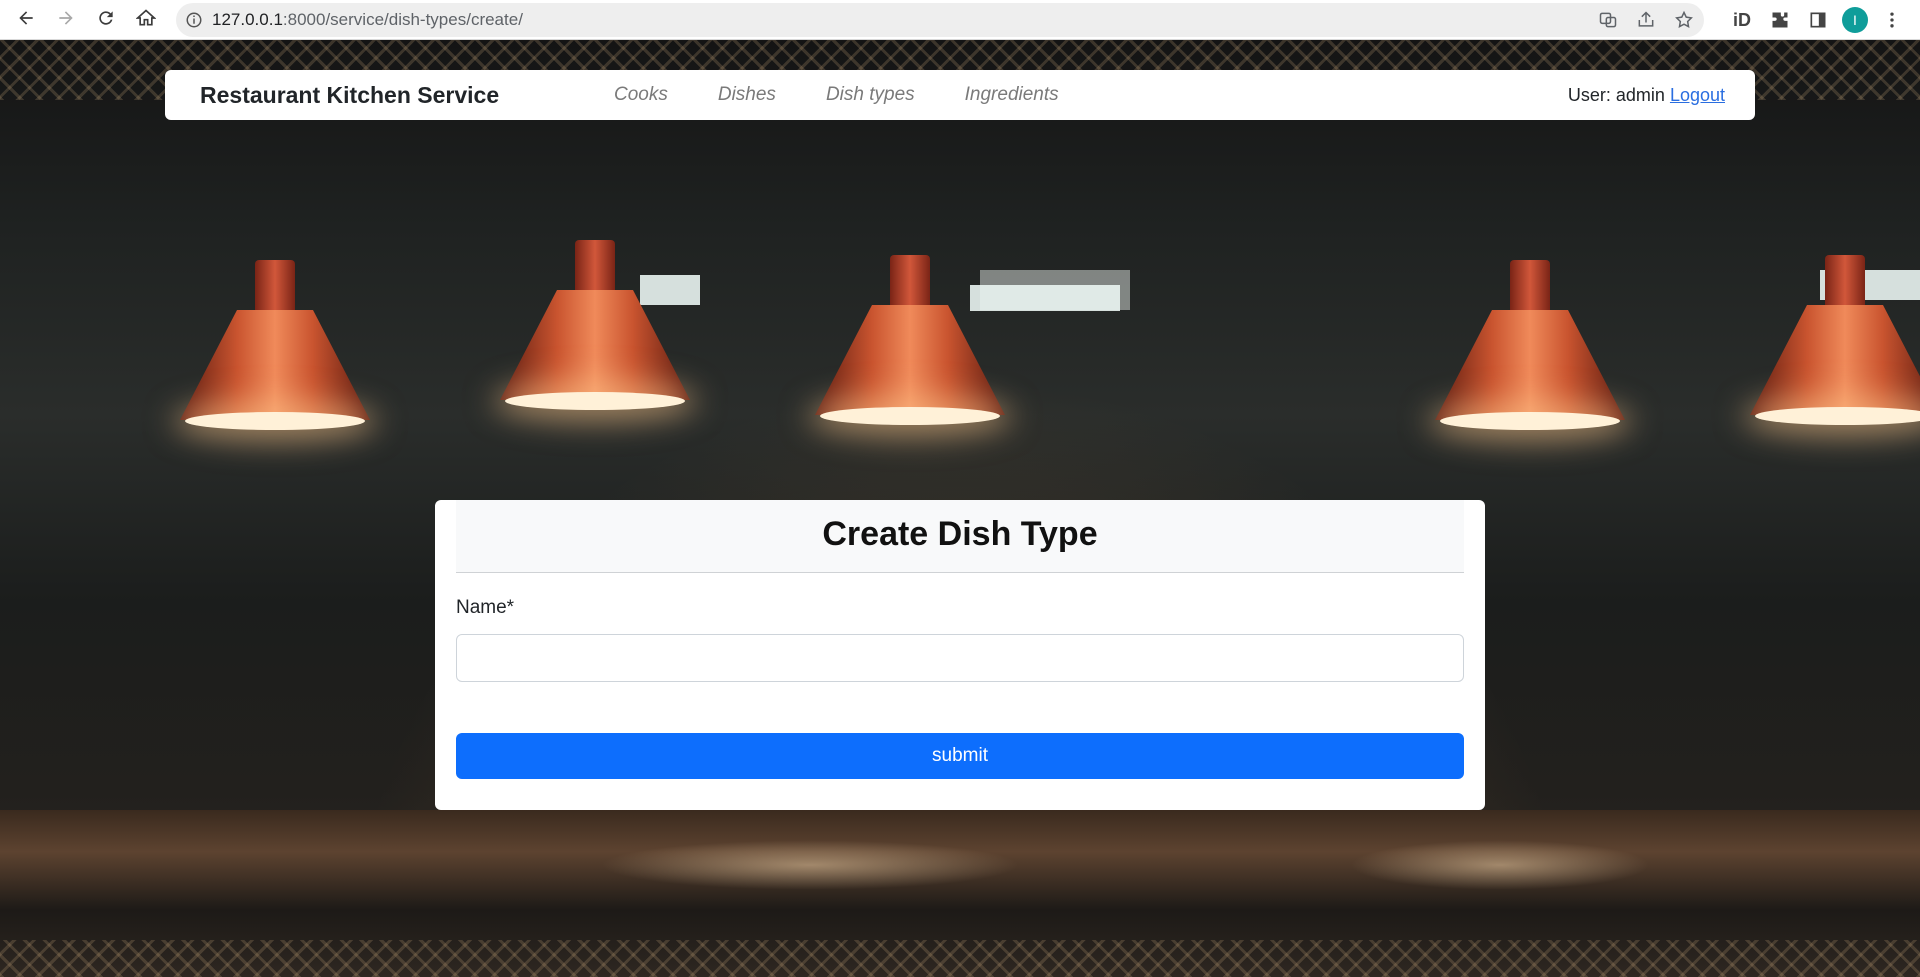  I want to click on forward-button, so click(66, 20).